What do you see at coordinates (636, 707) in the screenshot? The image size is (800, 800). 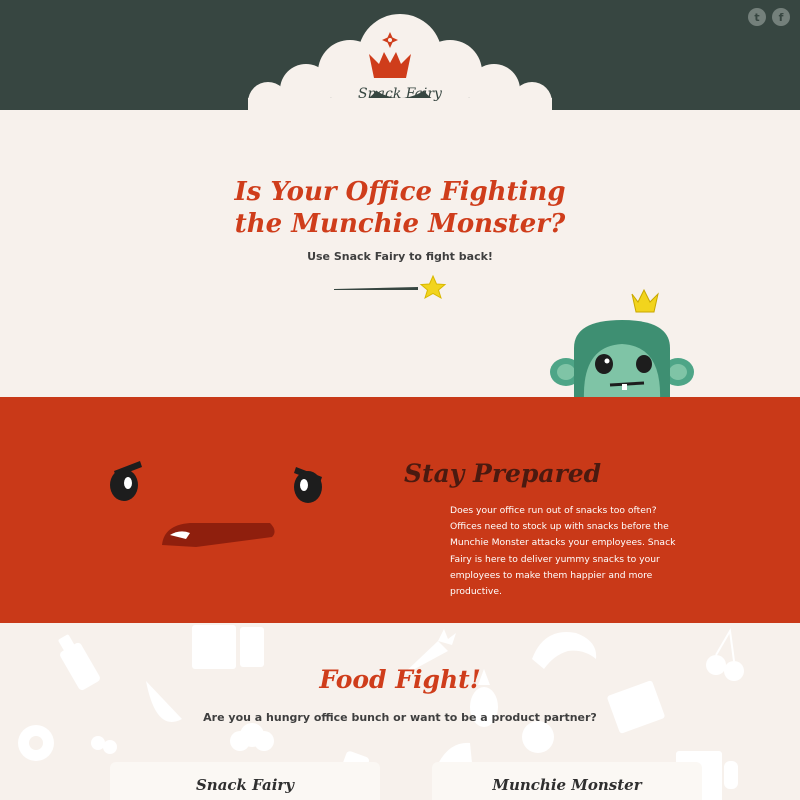 I see `chocolate-bar-icon` at bounding box center [636, 707].